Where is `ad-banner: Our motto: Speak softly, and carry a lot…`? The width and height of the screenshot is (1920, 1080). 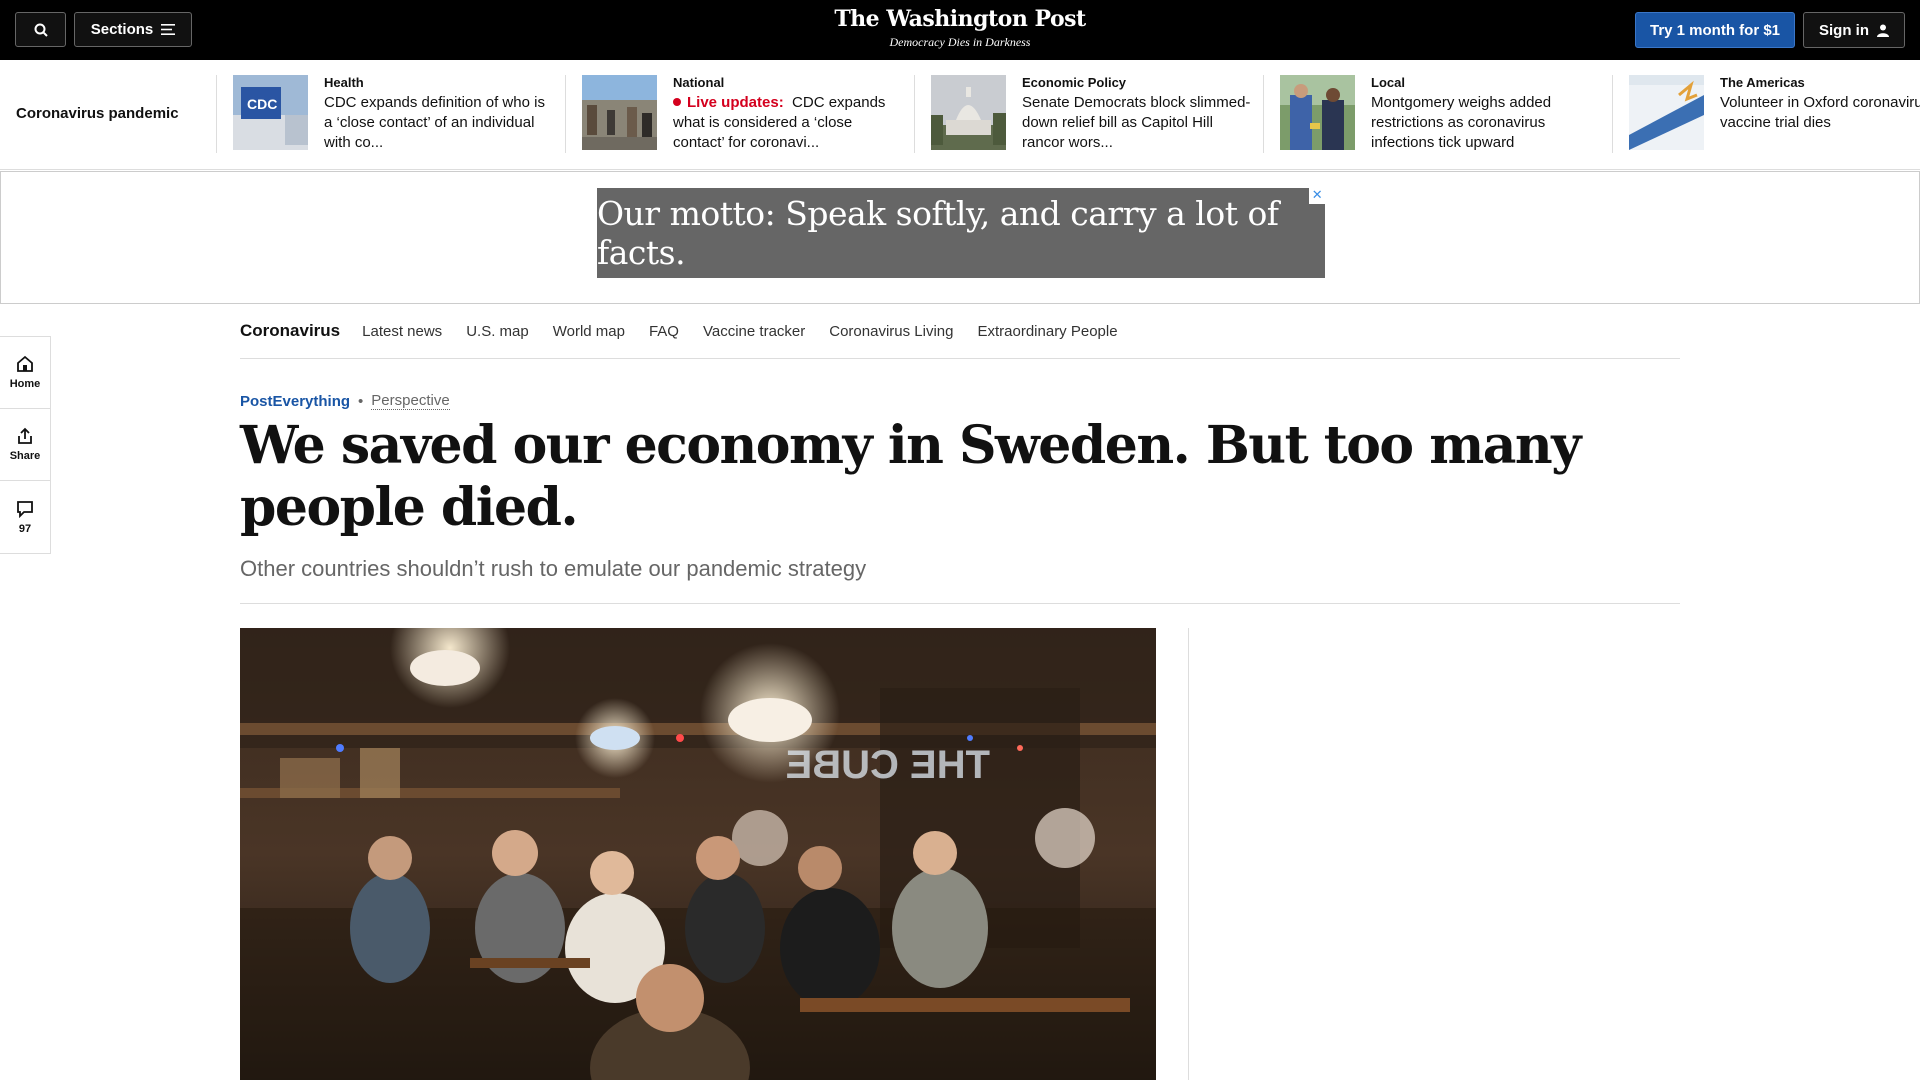 ad-banner: Our motto: Speak softly, and carry a lot… is located at coordinates (961, 233).